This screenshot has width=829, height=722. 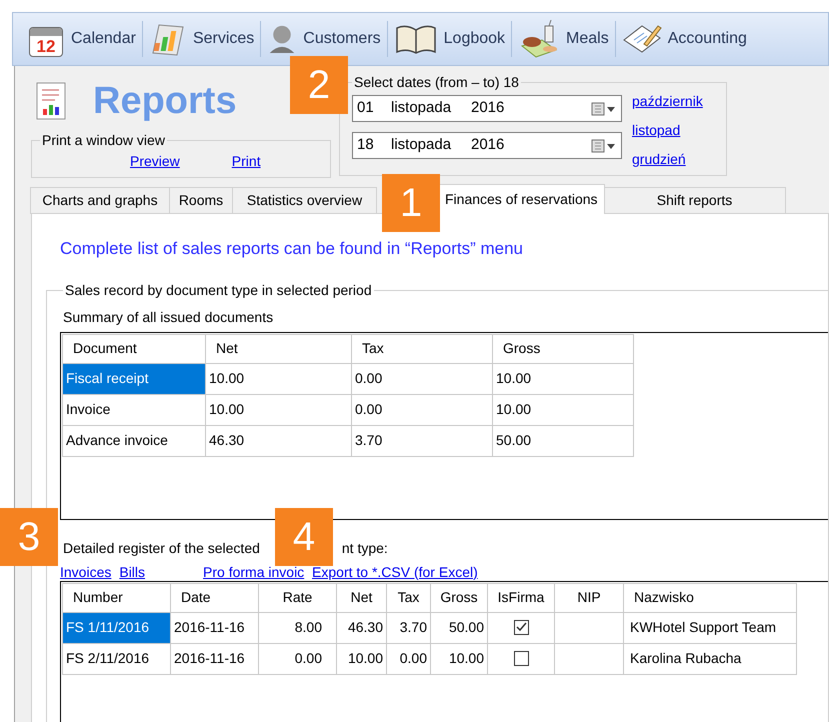 What do you see at coordinates (155, 161) in the screenshot?
I see `link: Preview` at bounding box center [155, 161].